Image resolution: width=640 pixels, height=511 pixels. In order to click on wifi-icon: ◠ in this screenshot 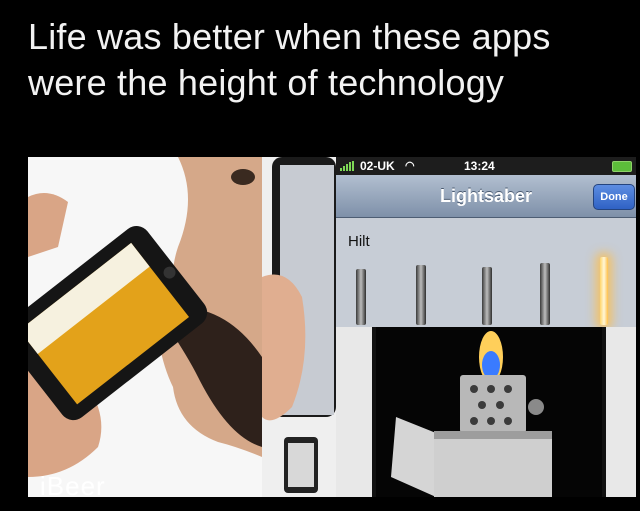, I will do `click(410, 166)`.